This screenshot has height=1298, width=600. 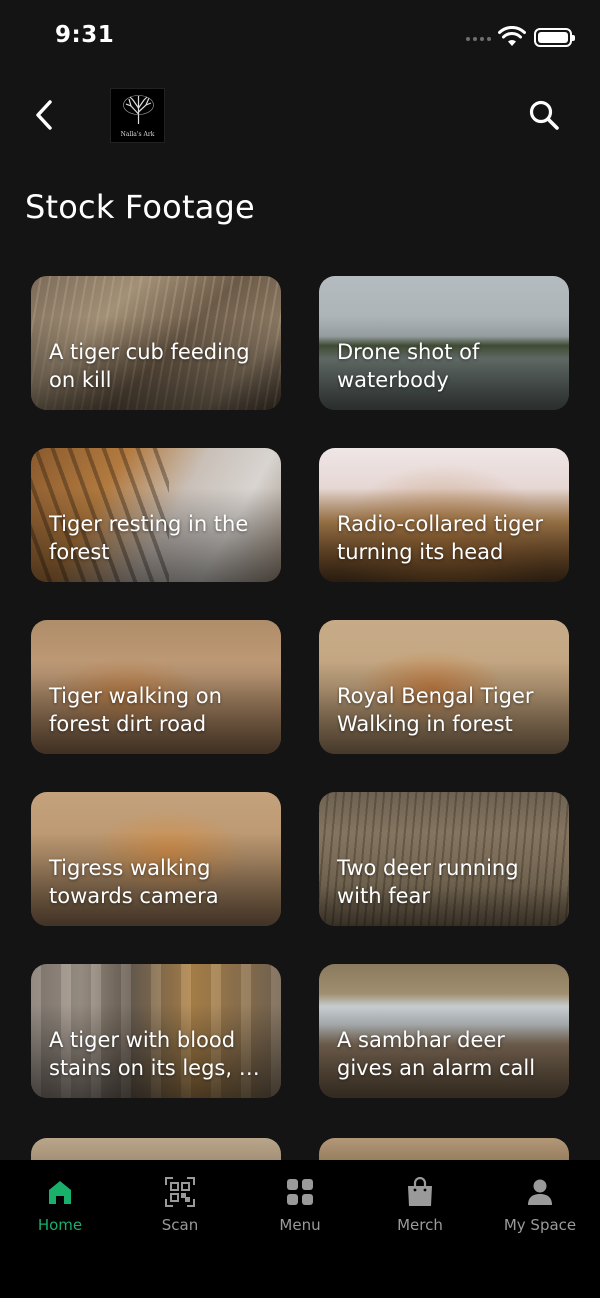 I want to click on status-time: 9:31, so click(x=85, y=35).